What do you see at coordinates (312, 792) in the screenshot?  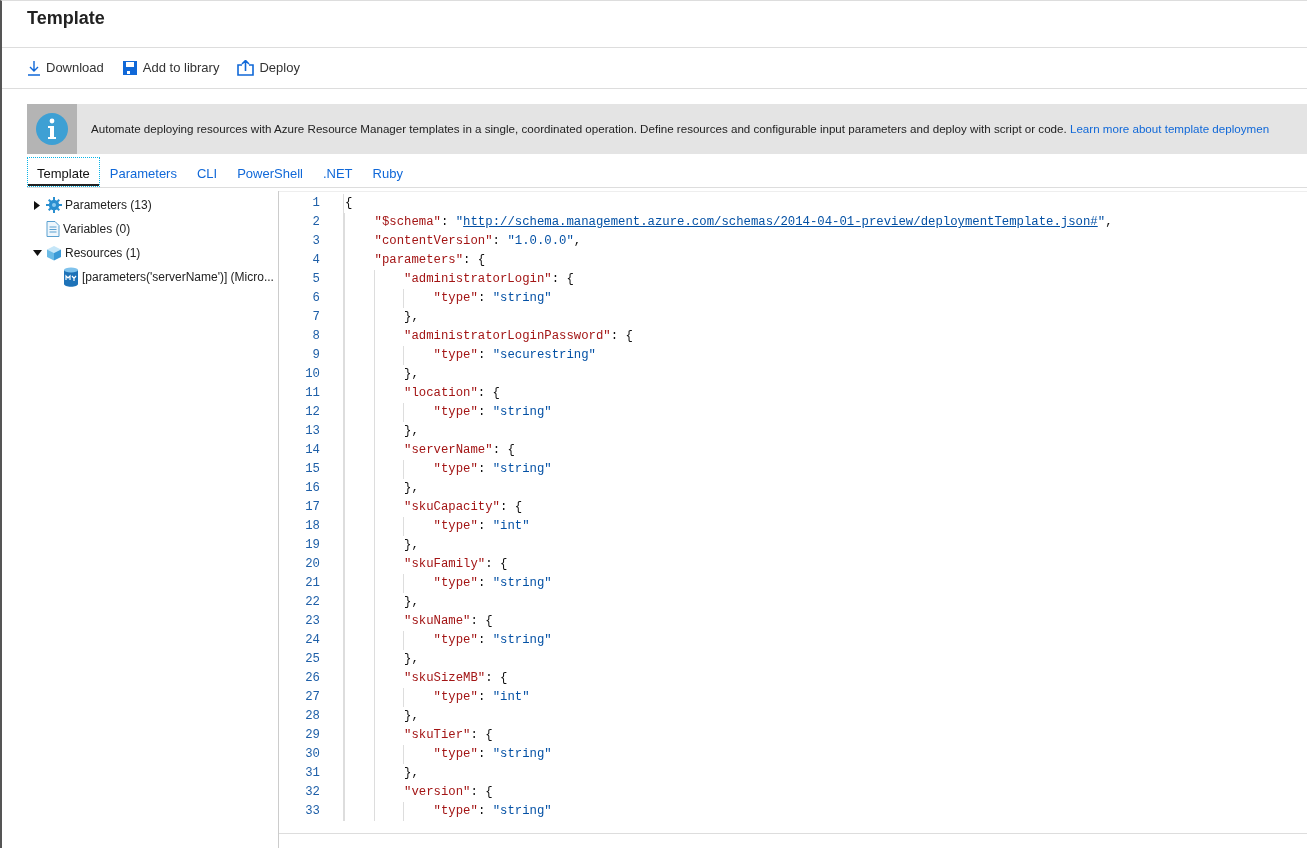 I see `line-number: 32` at bounding box center [312, 792].